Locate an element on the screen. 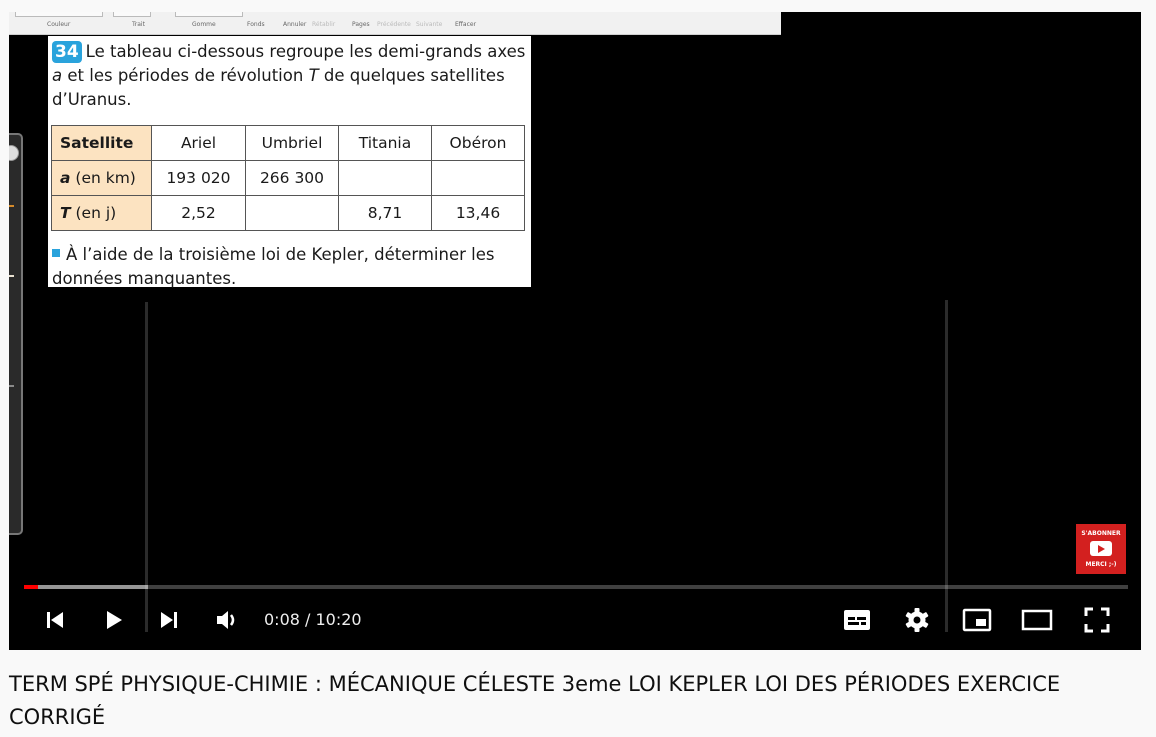  volume-button is located at coordinates (227, 620).